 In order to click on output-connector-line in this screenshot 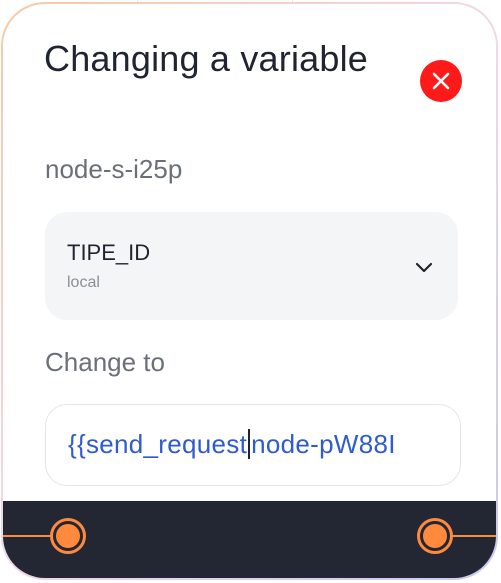, I will do `click(474, 536)`.